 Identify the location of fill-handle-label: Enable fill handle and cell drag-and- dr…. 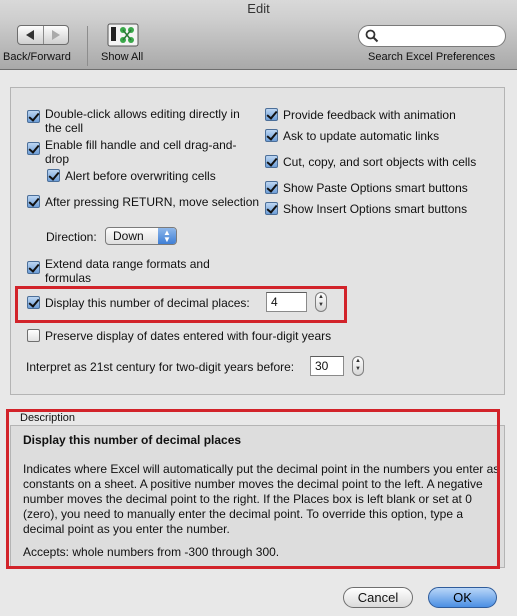
(140, 152).